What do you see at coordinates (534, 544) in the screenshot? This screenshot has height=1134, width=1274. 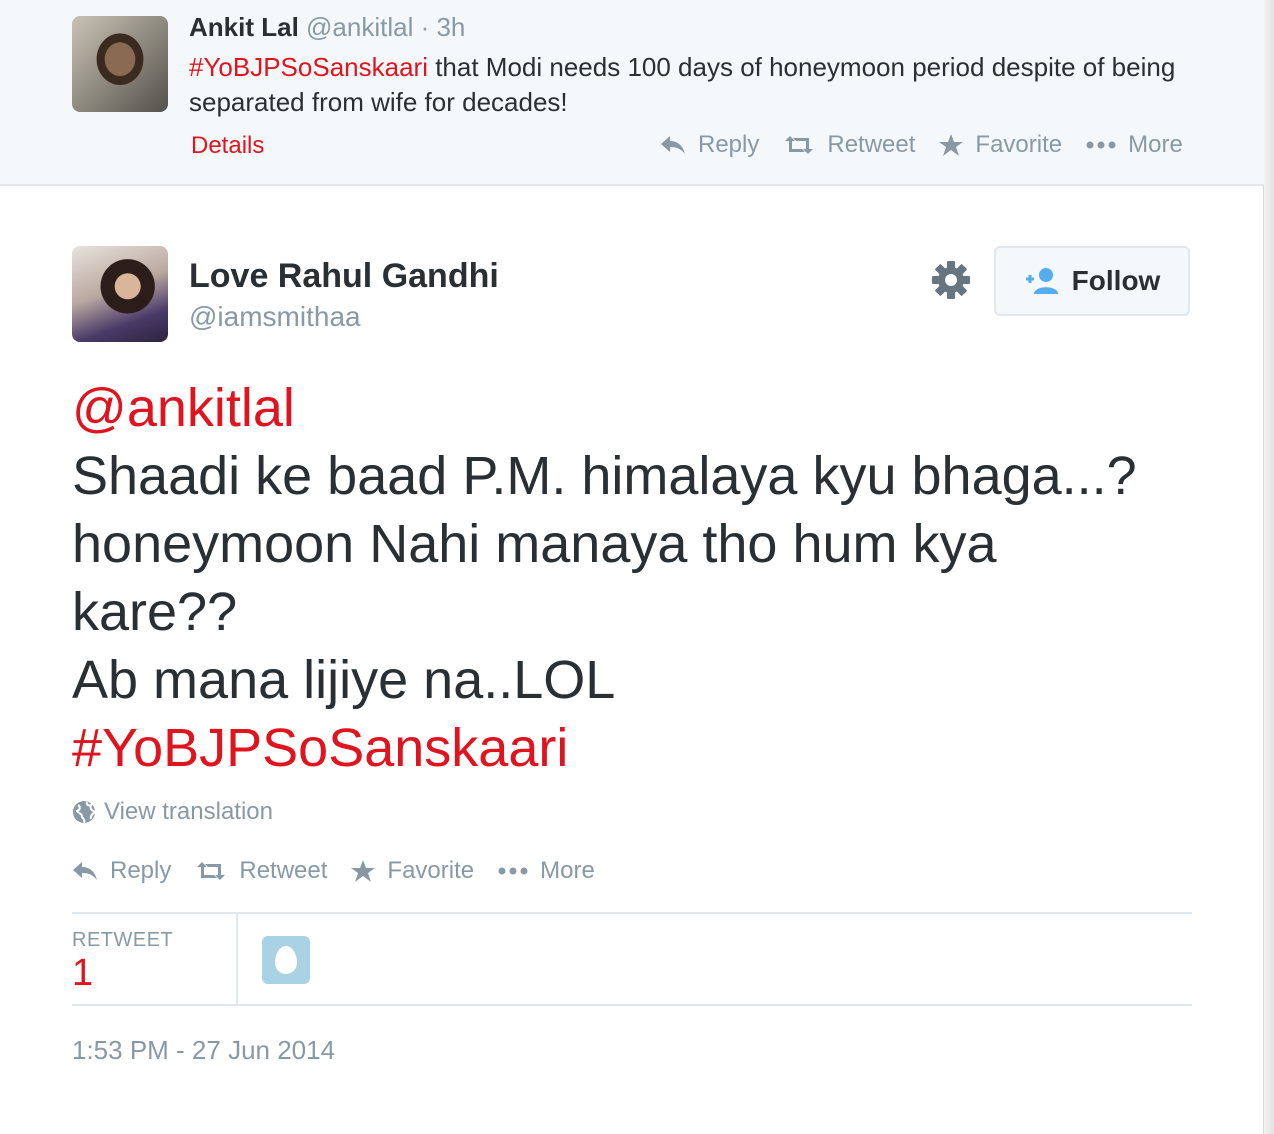 I see `tweet-line: honeymoon Nahi manaya tho hum kya` at bounding box center [534, 544].